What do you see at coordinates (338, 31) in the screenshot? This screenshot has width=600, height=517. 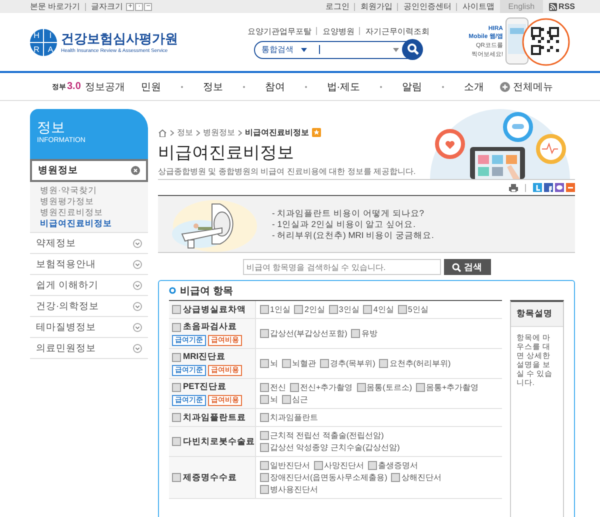 I see `quick-link: 요양병원` at bounding box center [338, 31].